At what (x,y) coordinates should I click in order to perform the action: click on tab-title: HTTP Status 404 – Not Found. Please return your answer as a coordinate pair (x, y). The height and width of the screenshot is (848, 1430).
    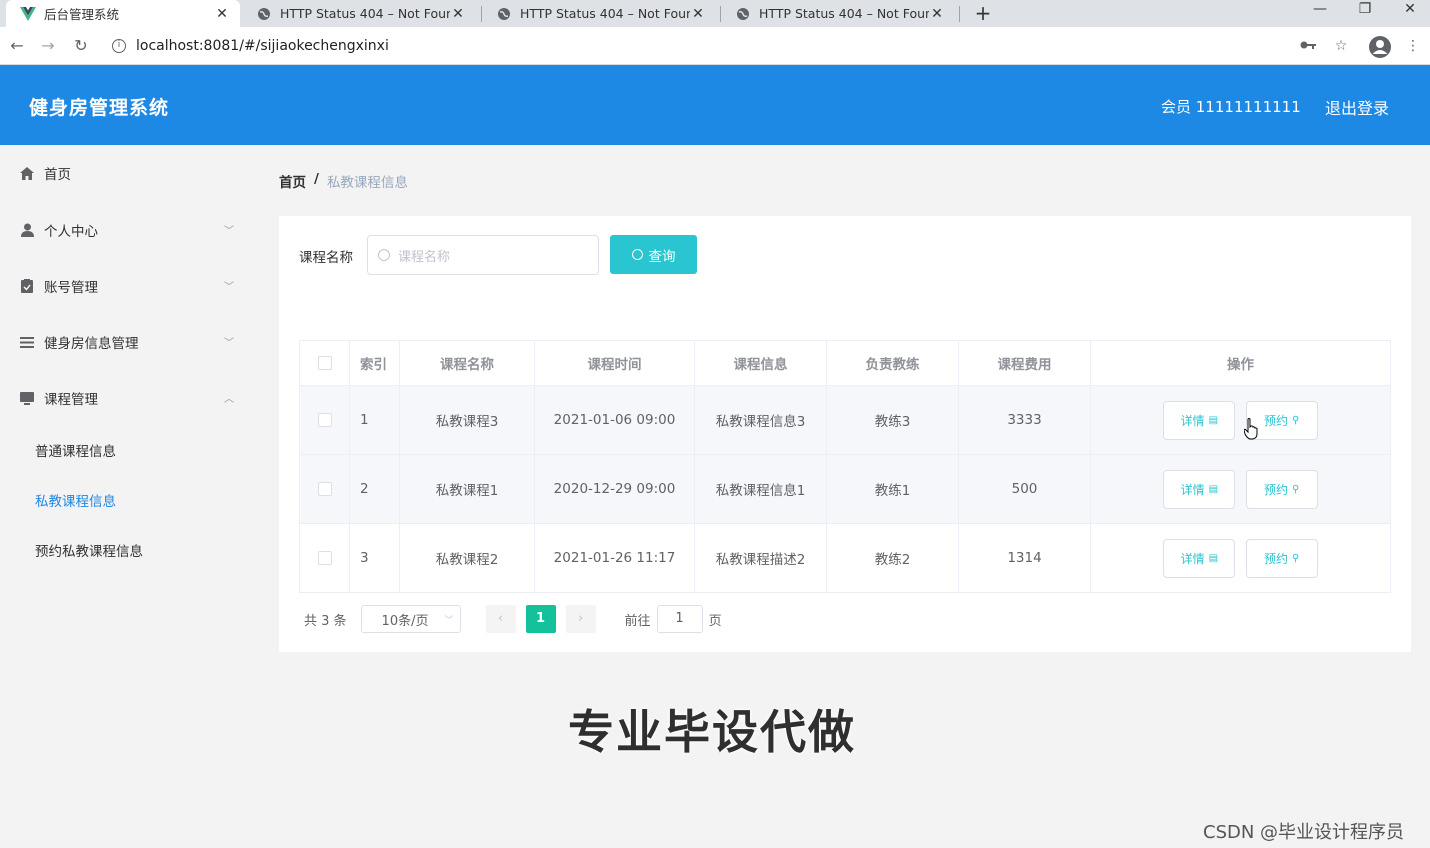
    Looking at the image, I should click on (844, 13).